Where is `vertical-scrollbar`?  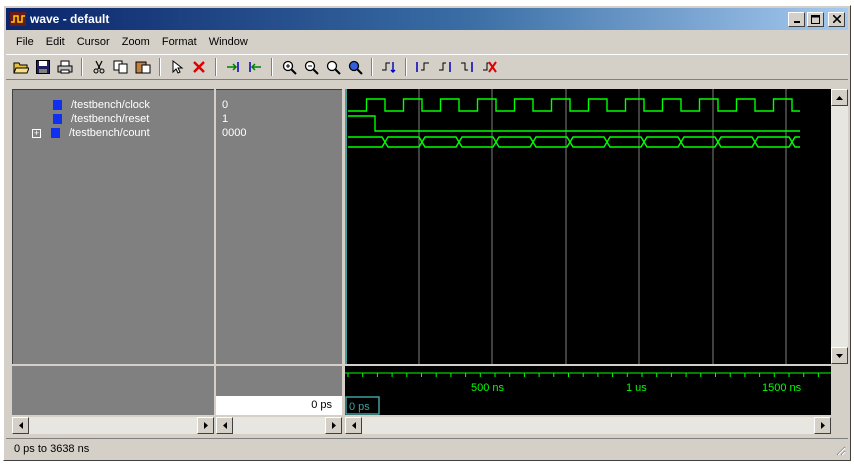
vertical-scrollbar is located at coordinates (839, 226).